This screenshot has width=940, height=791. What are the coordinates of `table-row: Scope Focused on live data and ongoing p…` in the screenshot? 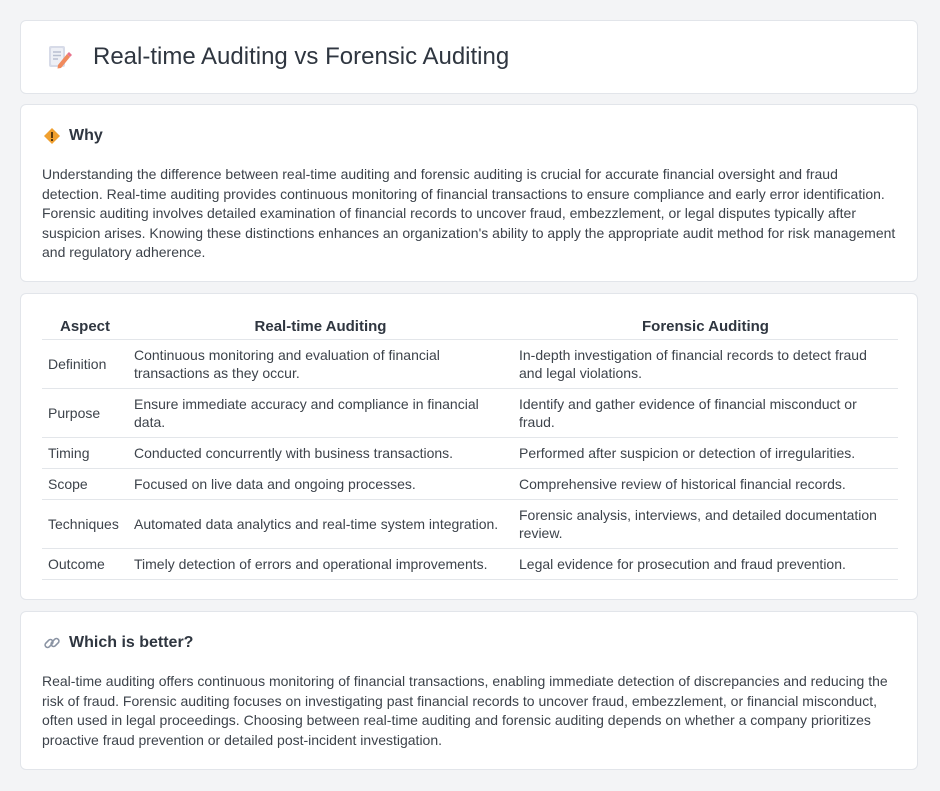 It's located at (470, 484).